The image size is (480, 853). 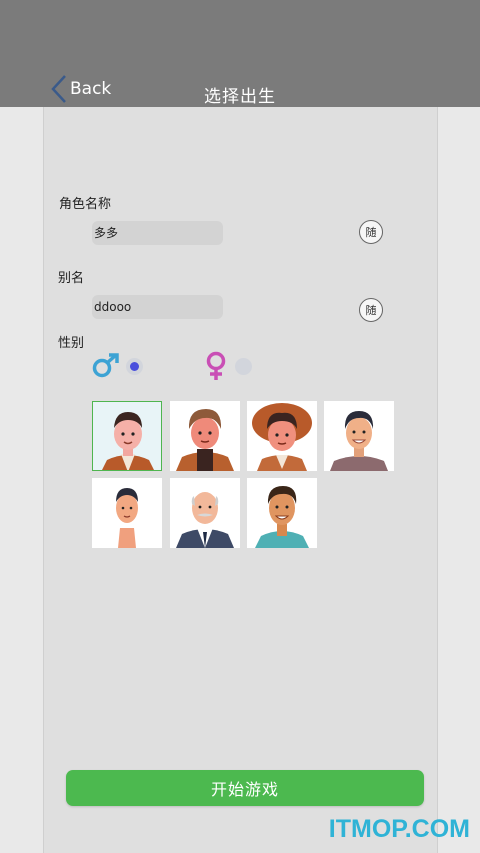 What do you see at coordinates (127, 518) in the screenshot?
I see `avatar-man-short-hair-icon` at bounding box center [127, 518].